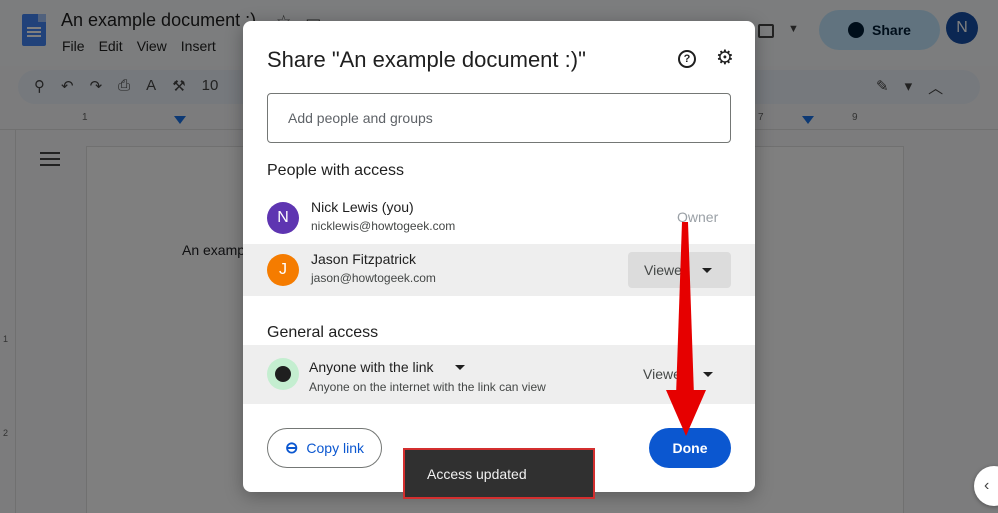 The image size is (998, 513). I want to click on help-icon: ?, so click(687, 59).